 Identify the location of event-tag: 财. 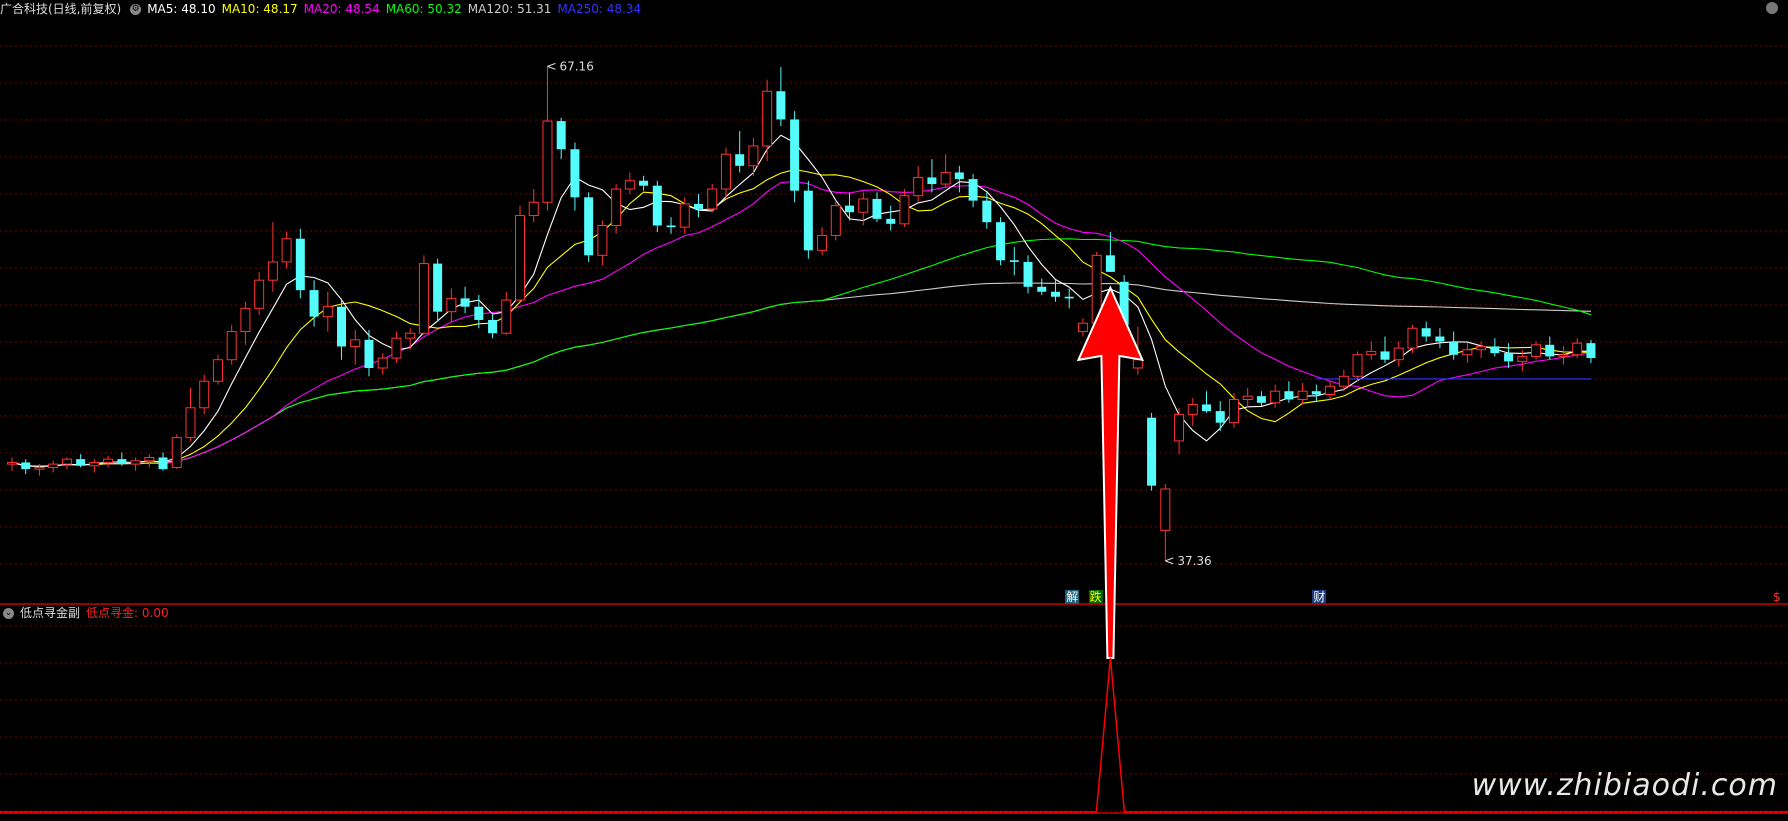
(1319, 597).